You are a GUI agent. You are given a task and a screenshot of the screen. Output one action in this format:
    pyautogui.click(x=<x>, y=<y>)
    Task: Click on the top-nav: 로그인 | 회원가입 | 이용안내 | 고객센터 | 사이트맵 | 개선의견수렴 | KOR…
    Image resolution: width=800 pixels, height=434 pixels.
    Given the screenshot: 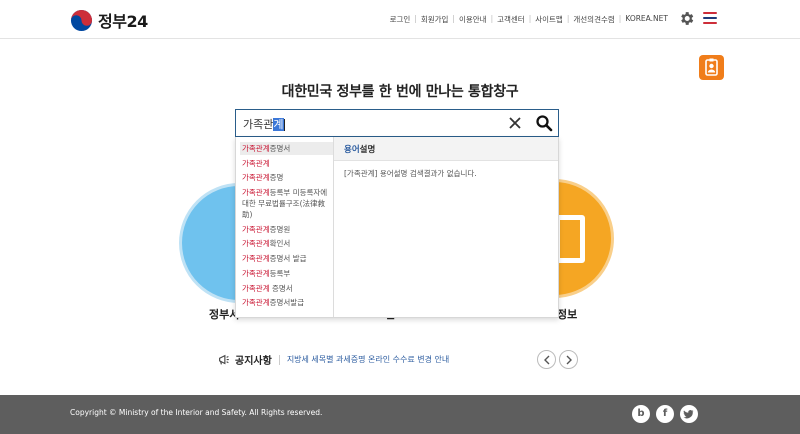 What is the action you would take?
    pyautogui.click(x=528, y=19)
    